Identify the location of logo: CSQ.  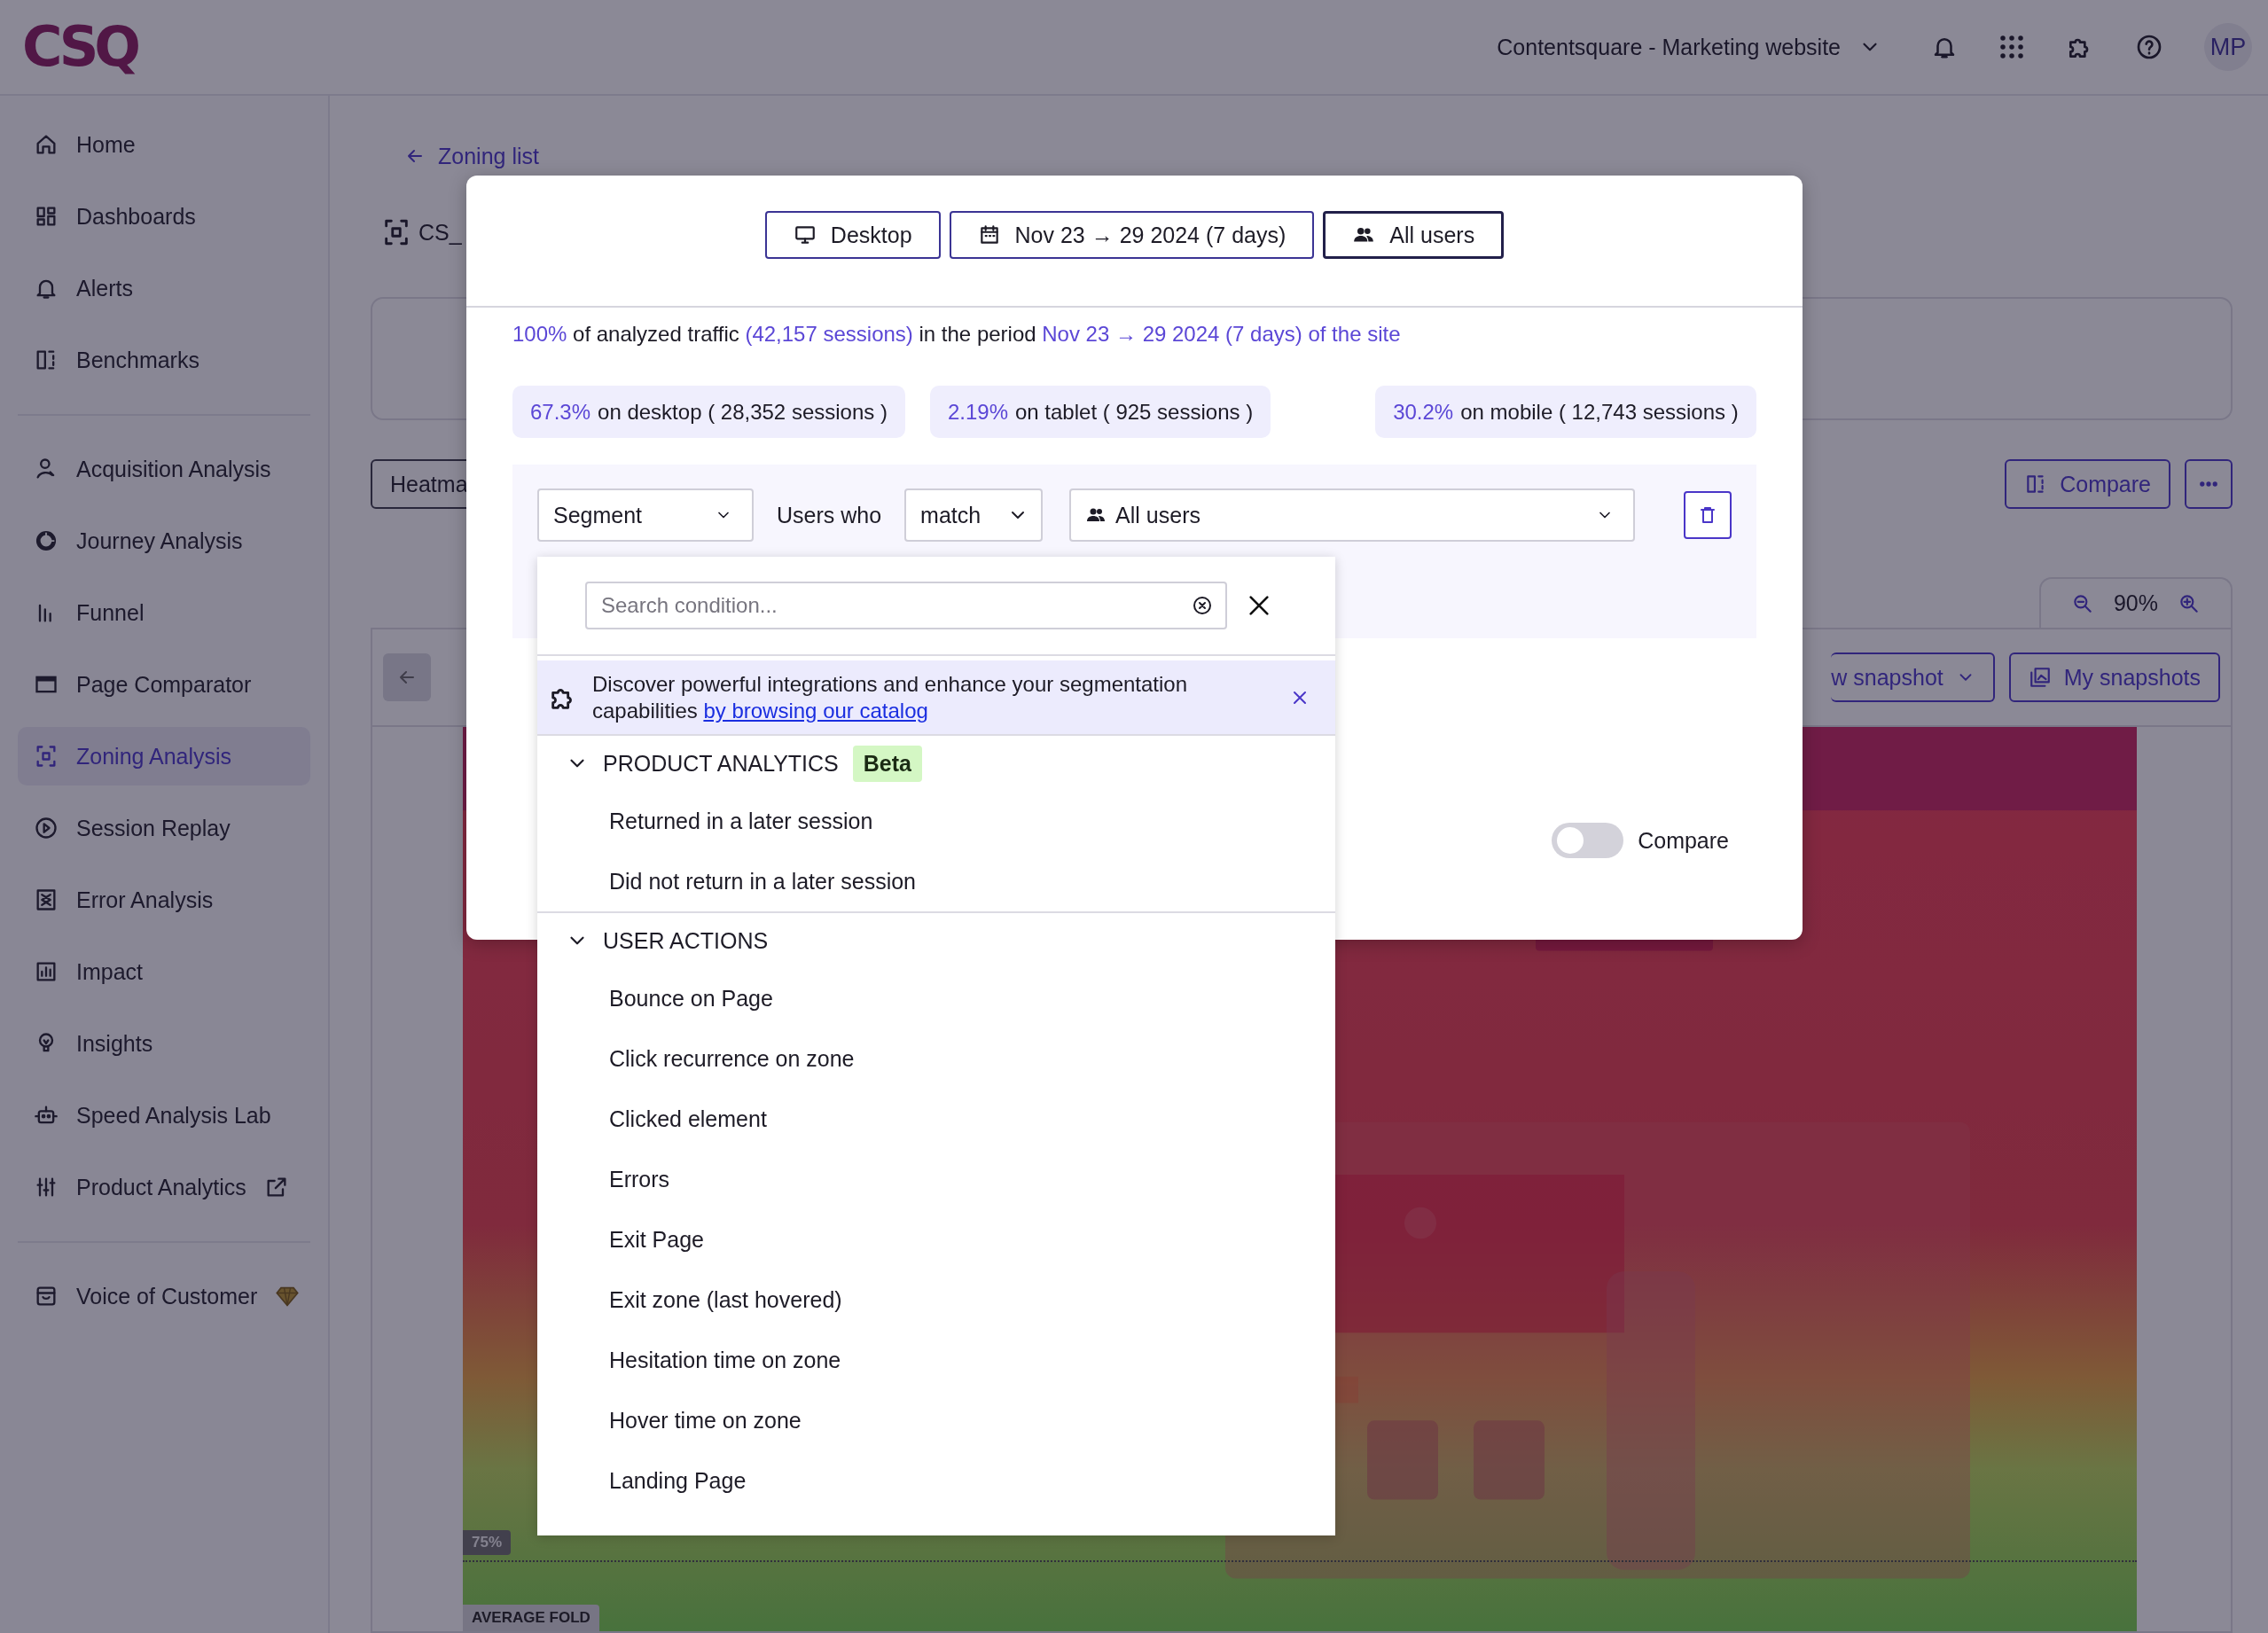
(79, 47).